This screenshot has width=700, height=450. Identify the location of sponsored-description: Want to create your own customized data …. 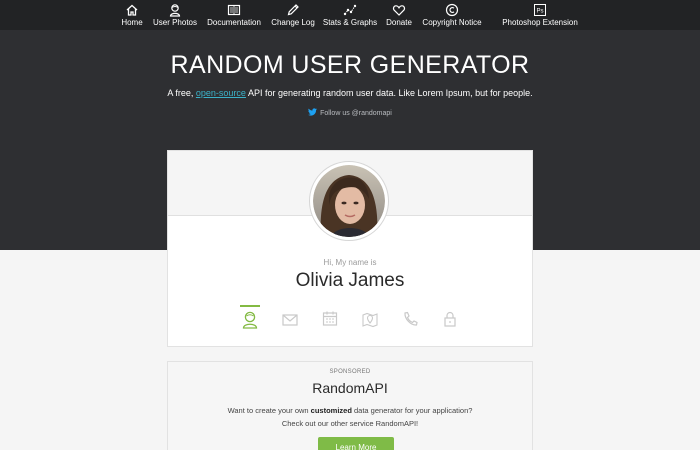
(350, 410).